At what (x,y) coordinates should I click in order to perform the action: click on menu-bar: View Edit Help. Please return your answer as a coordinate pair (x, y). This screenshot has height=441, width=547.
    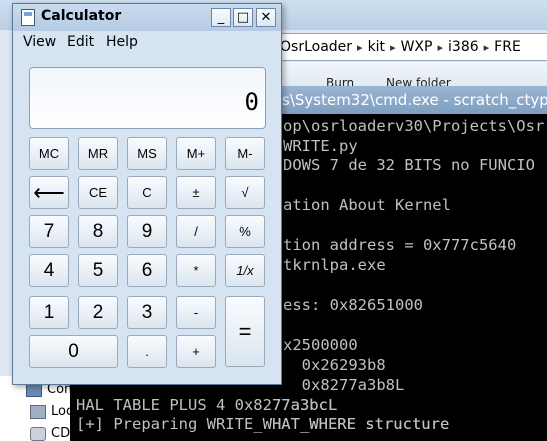
    Looking at the image, I should click on (147, 43).